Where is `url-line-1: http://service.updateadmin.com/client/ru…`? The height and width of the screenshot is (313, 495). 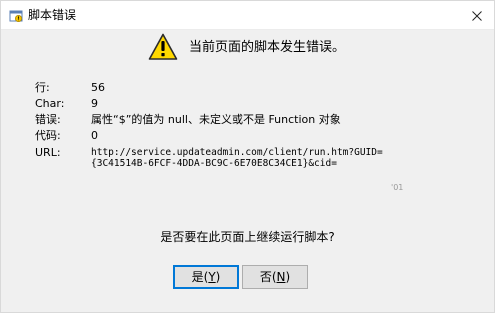
url-line-1: http://service.updateadmin.com/client/ru… is located at coordinates (237, 152).